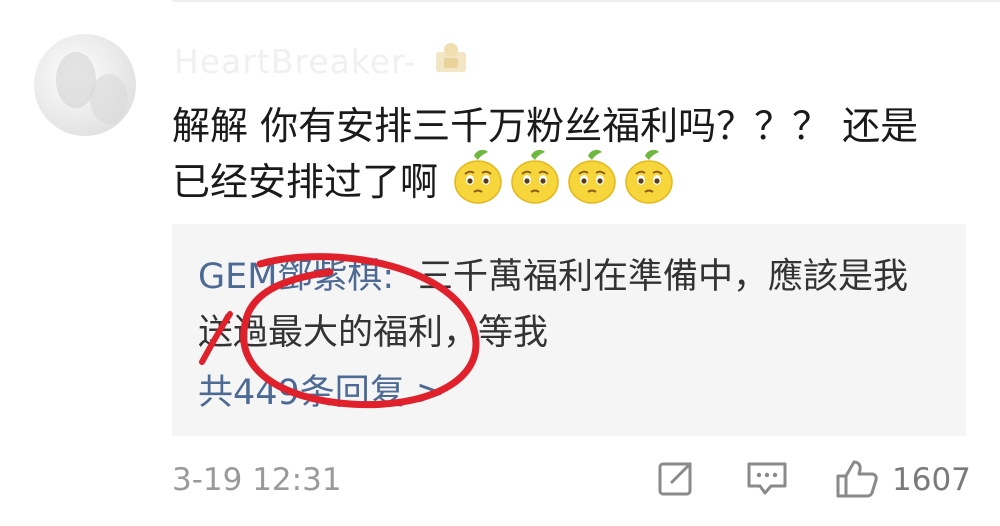 The height and width of the screenshot is (526, 1000). What do you see at coordinates (931, 480) in the screenshot?
I see `like-count: 1607` at bounding box center [931, 480].